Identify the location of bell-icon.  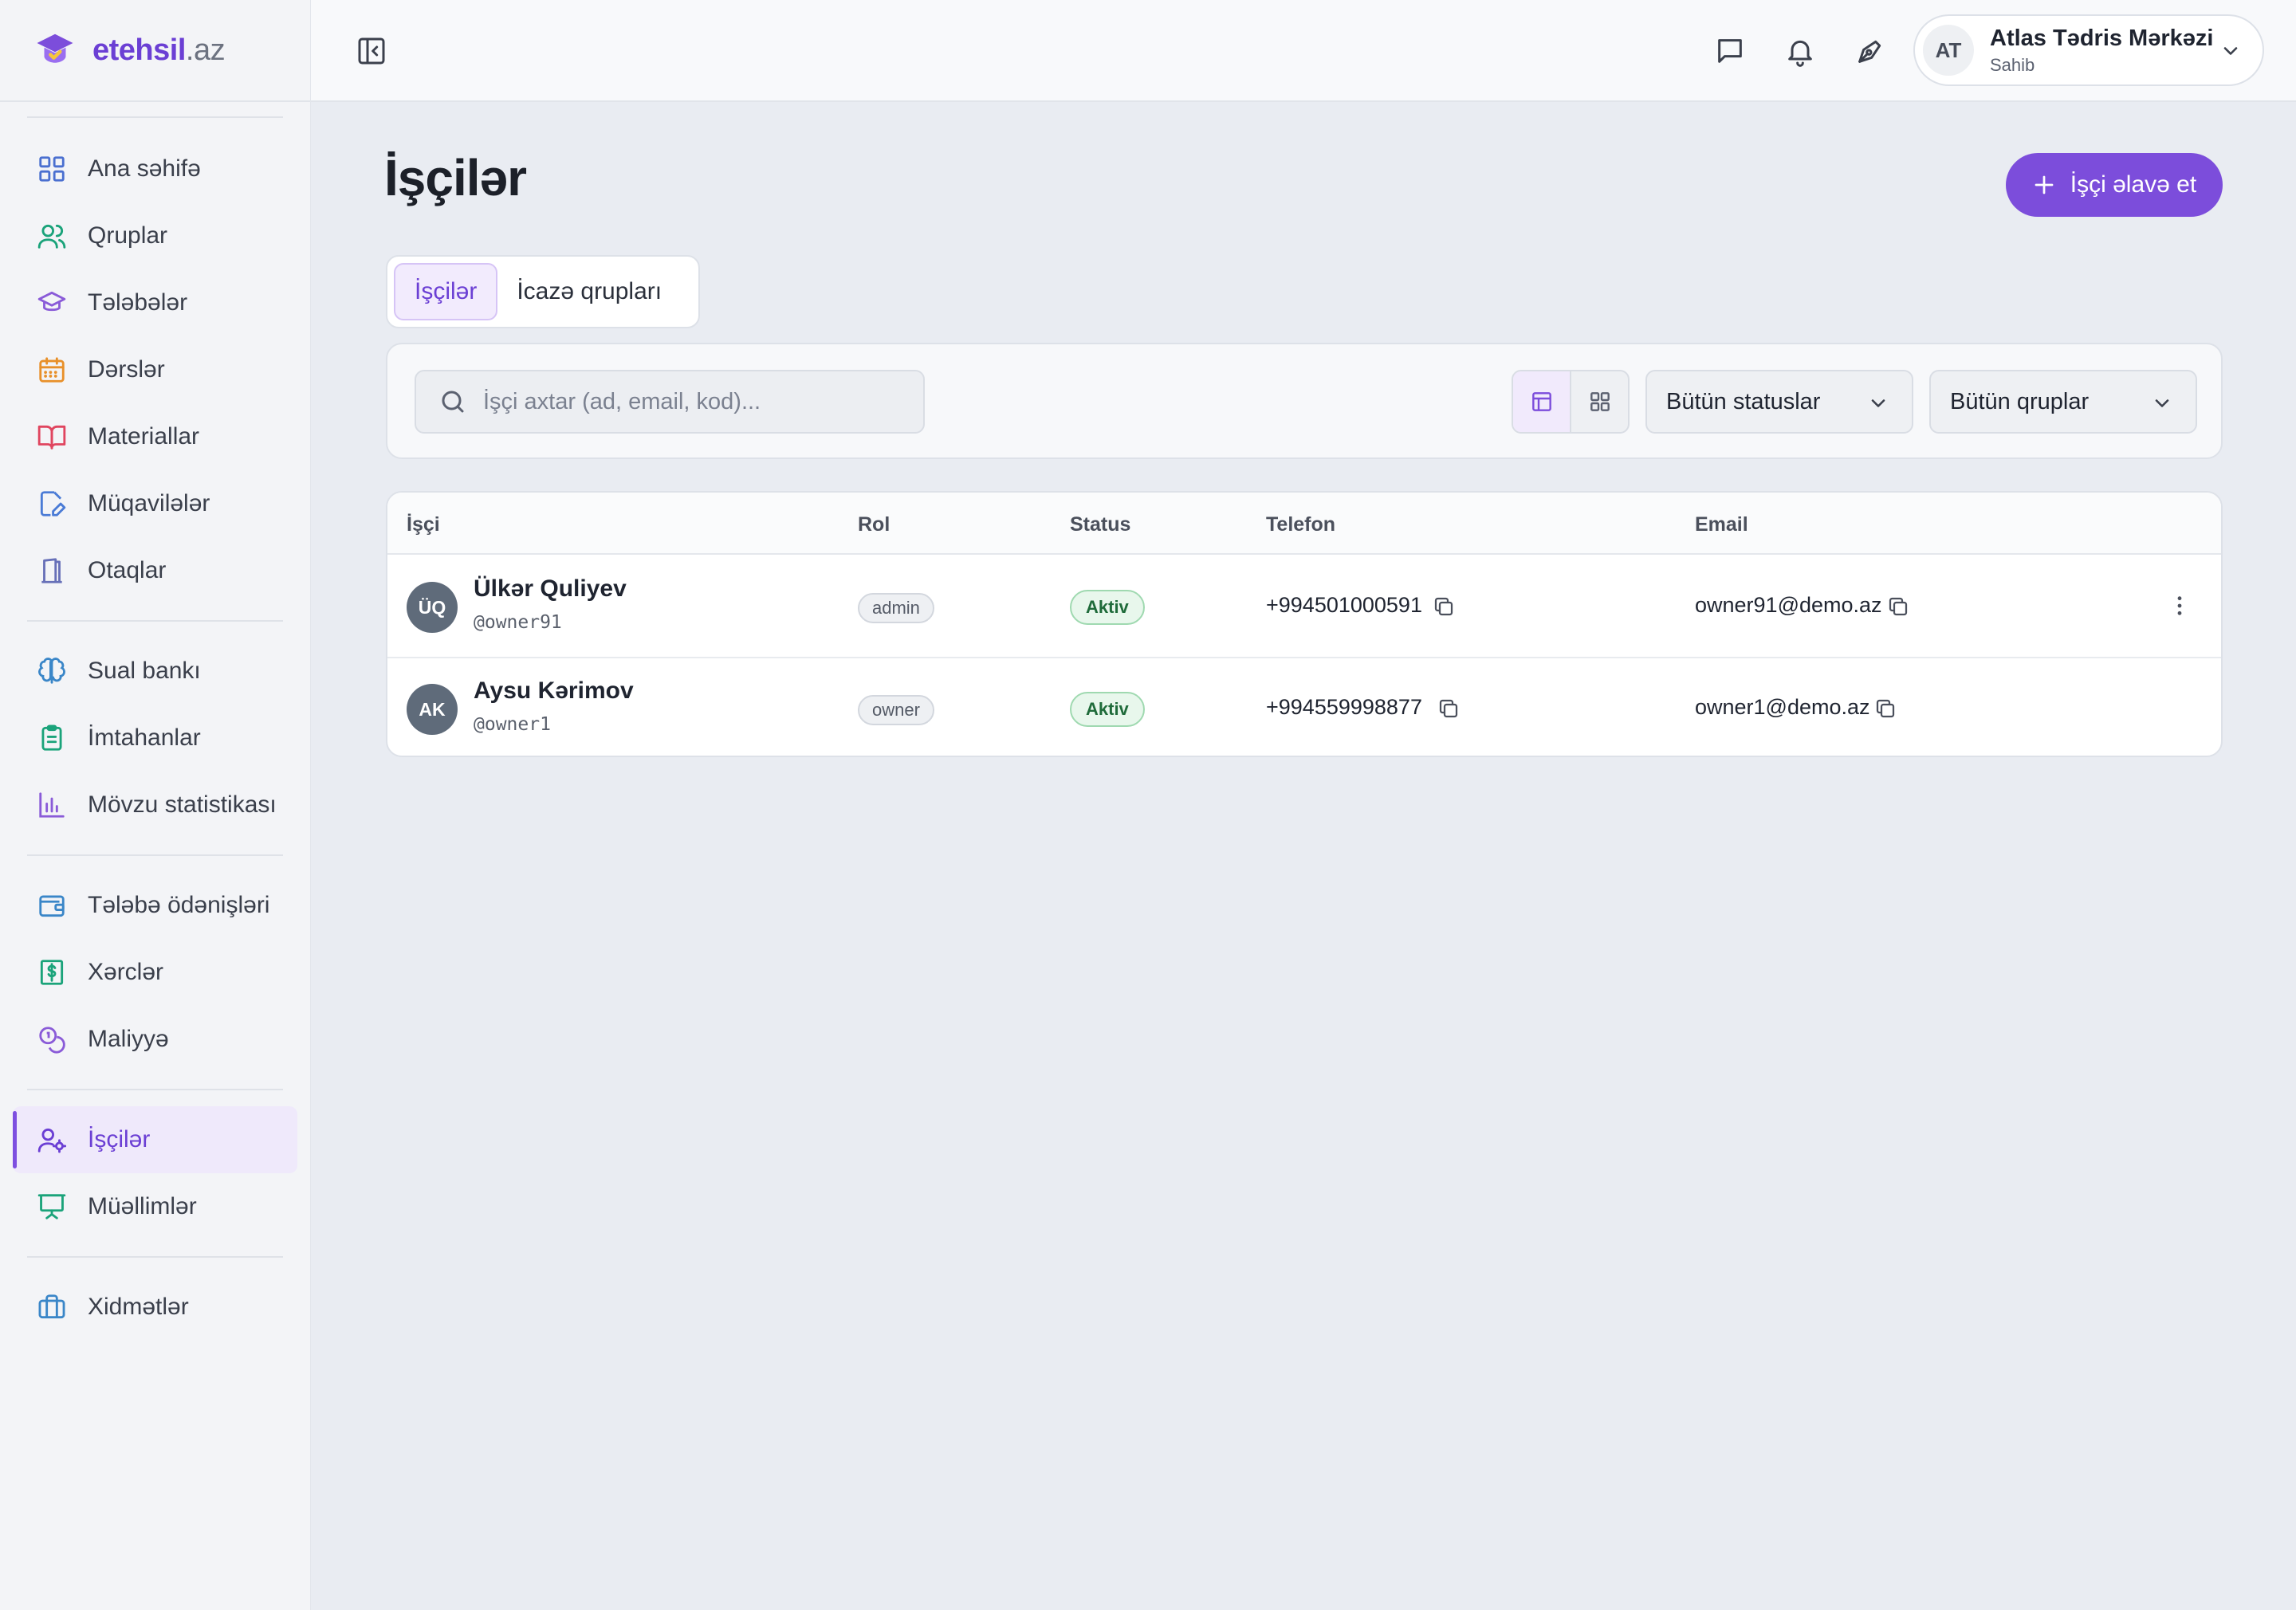
(1800, 51).